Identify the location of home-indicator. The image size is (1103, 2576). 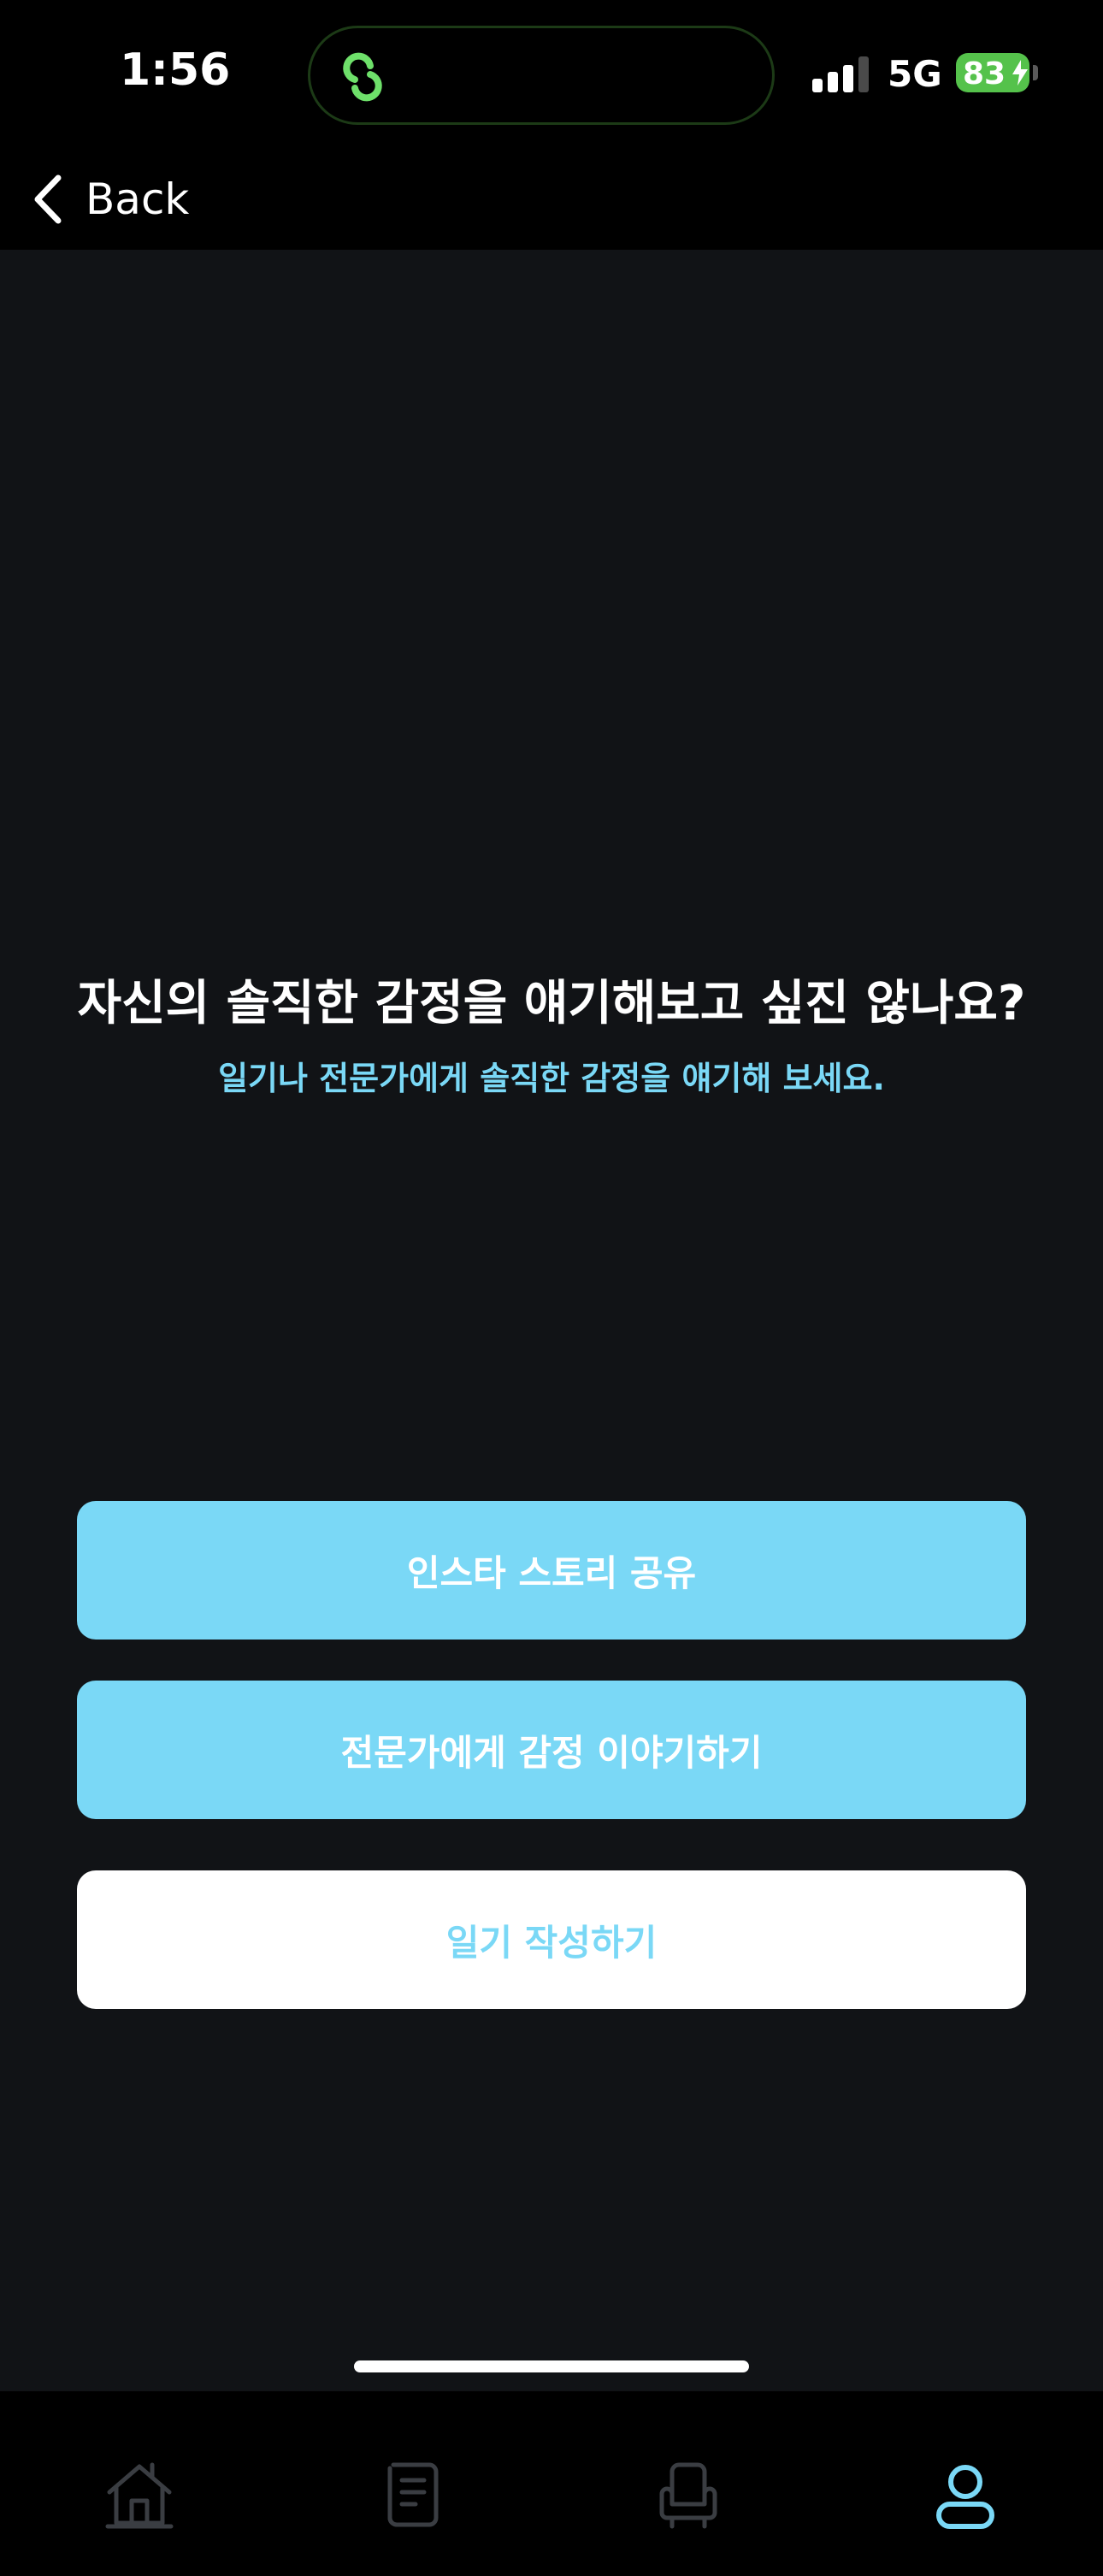
(551, 2366).